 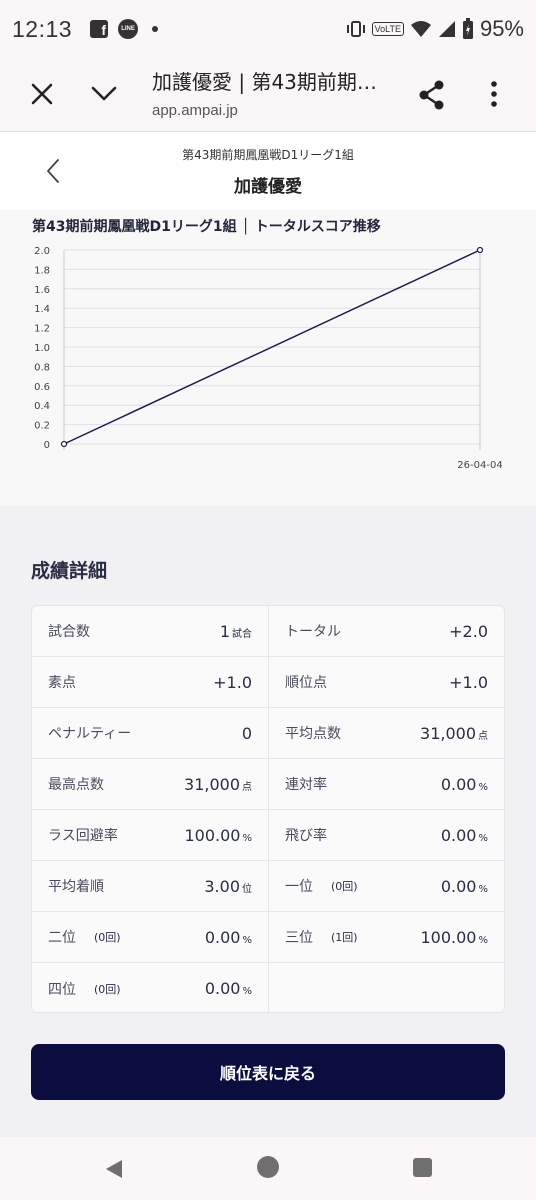 I want to click on player-name: 加護優愛, so click(x=268, y=187).